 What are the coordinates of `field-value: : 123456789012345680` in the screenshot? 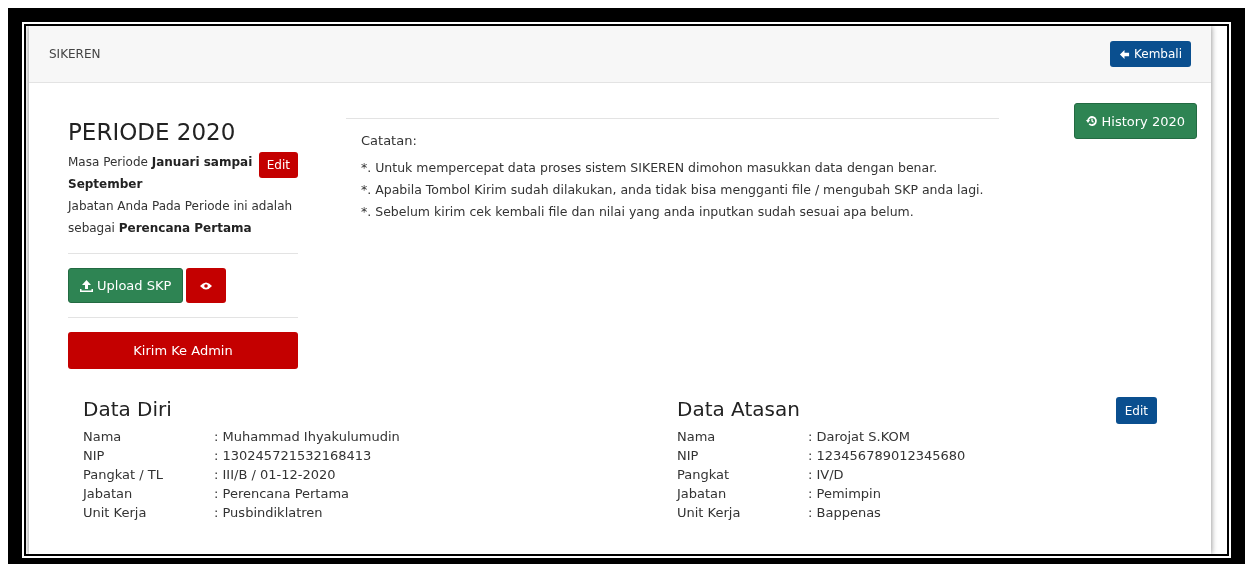 It's located at (887, 455).